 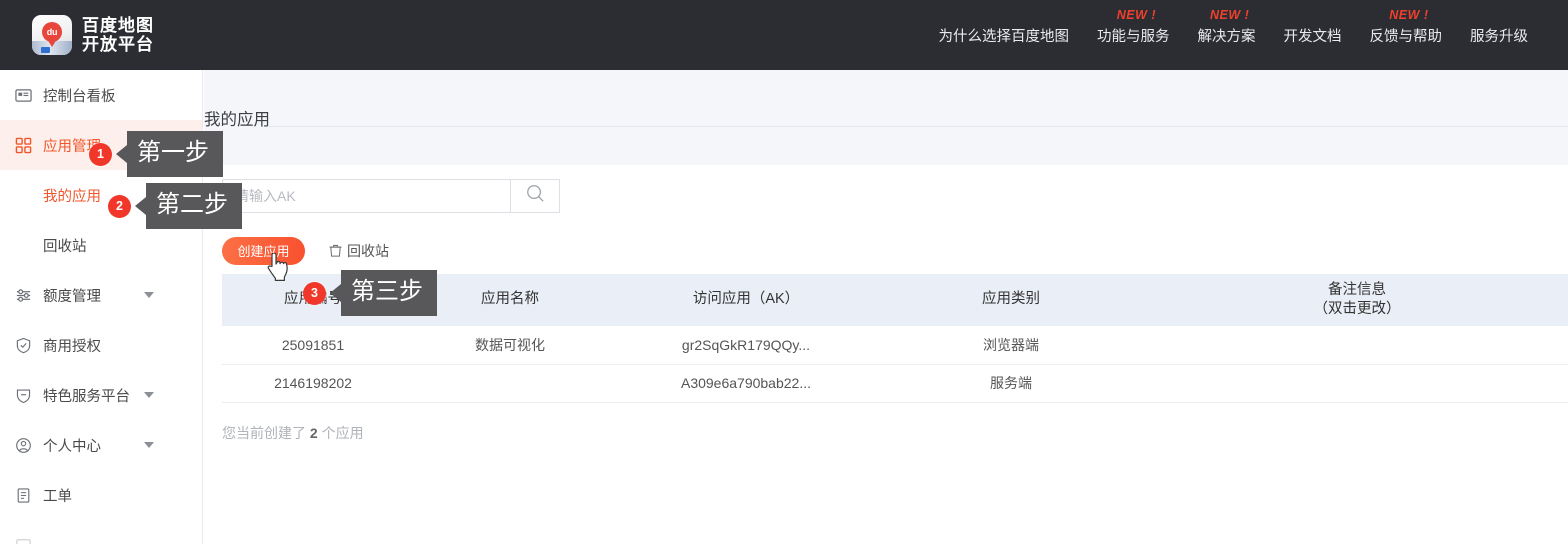 I want to click on nav-item-3: 开发文档, so click(x=1313, y=35).